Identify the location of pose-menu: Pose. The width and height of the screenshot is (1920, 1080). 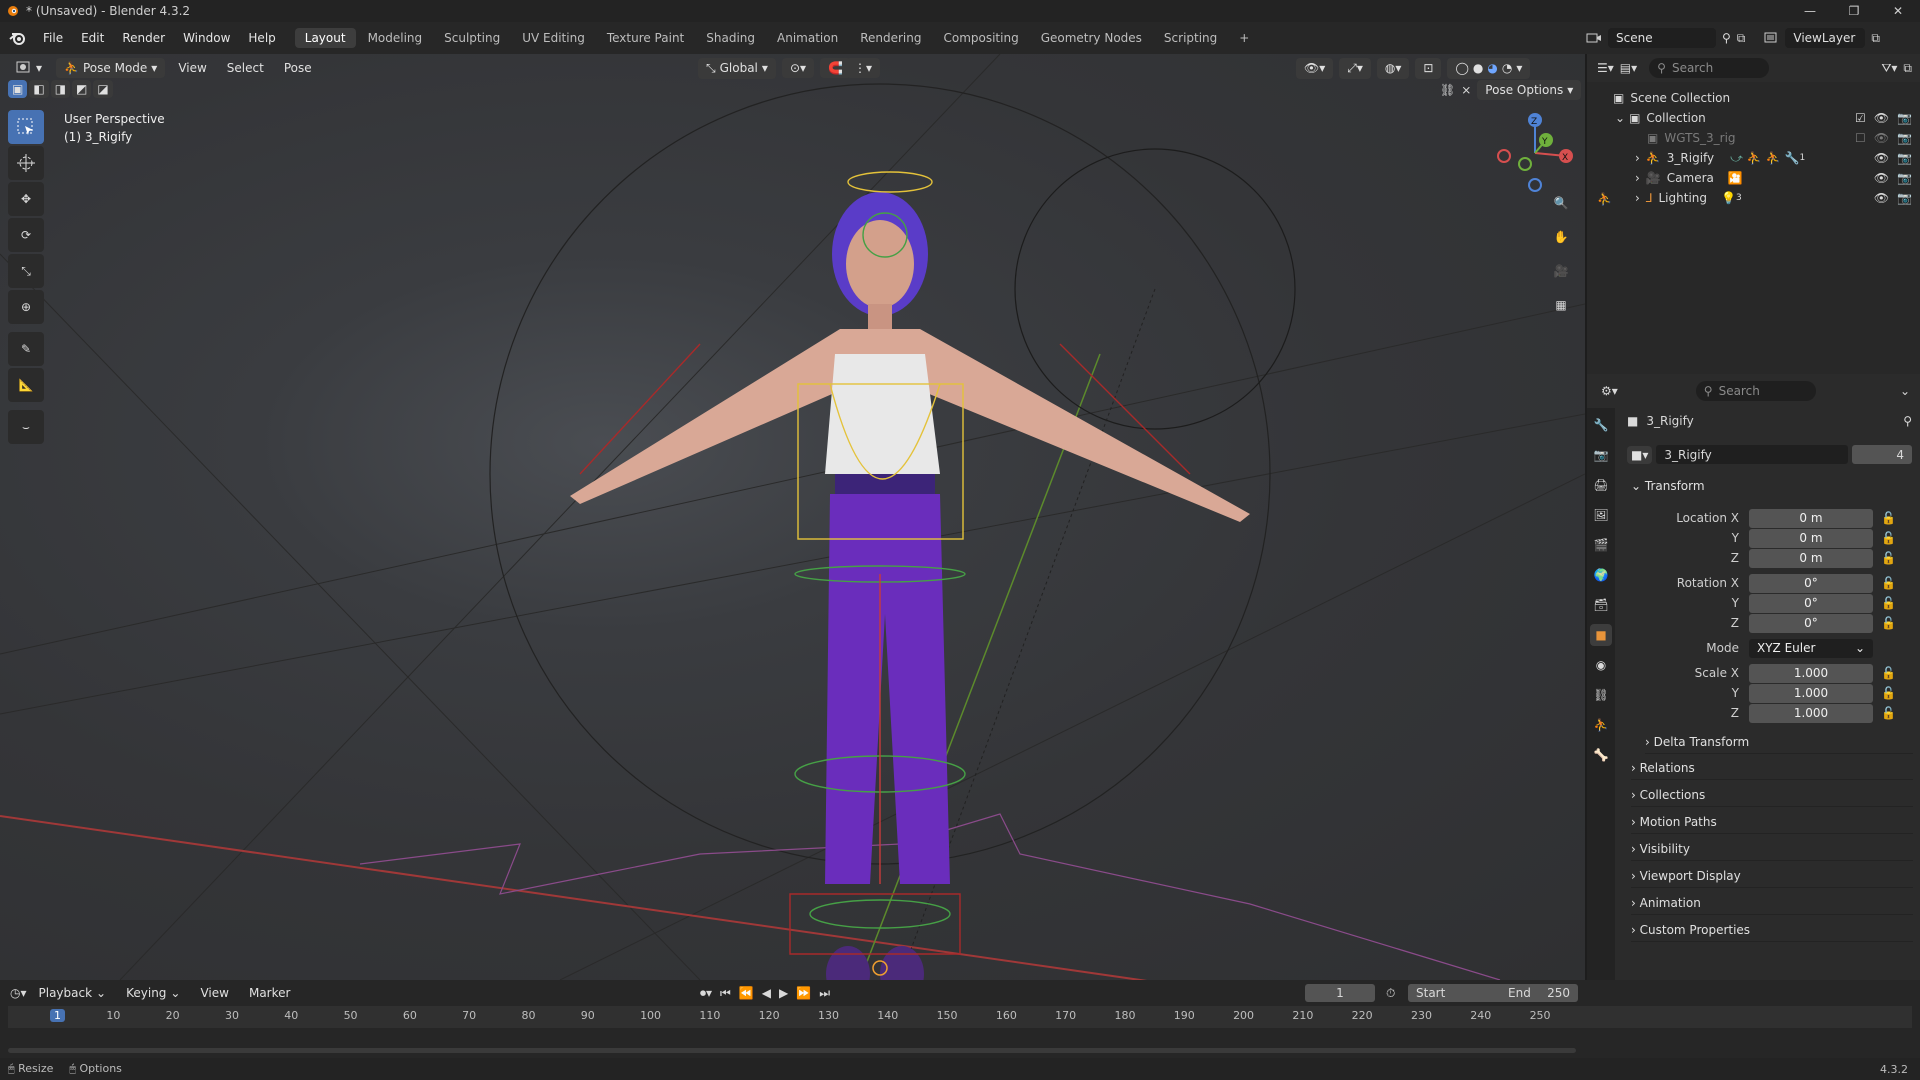
(298, 68).